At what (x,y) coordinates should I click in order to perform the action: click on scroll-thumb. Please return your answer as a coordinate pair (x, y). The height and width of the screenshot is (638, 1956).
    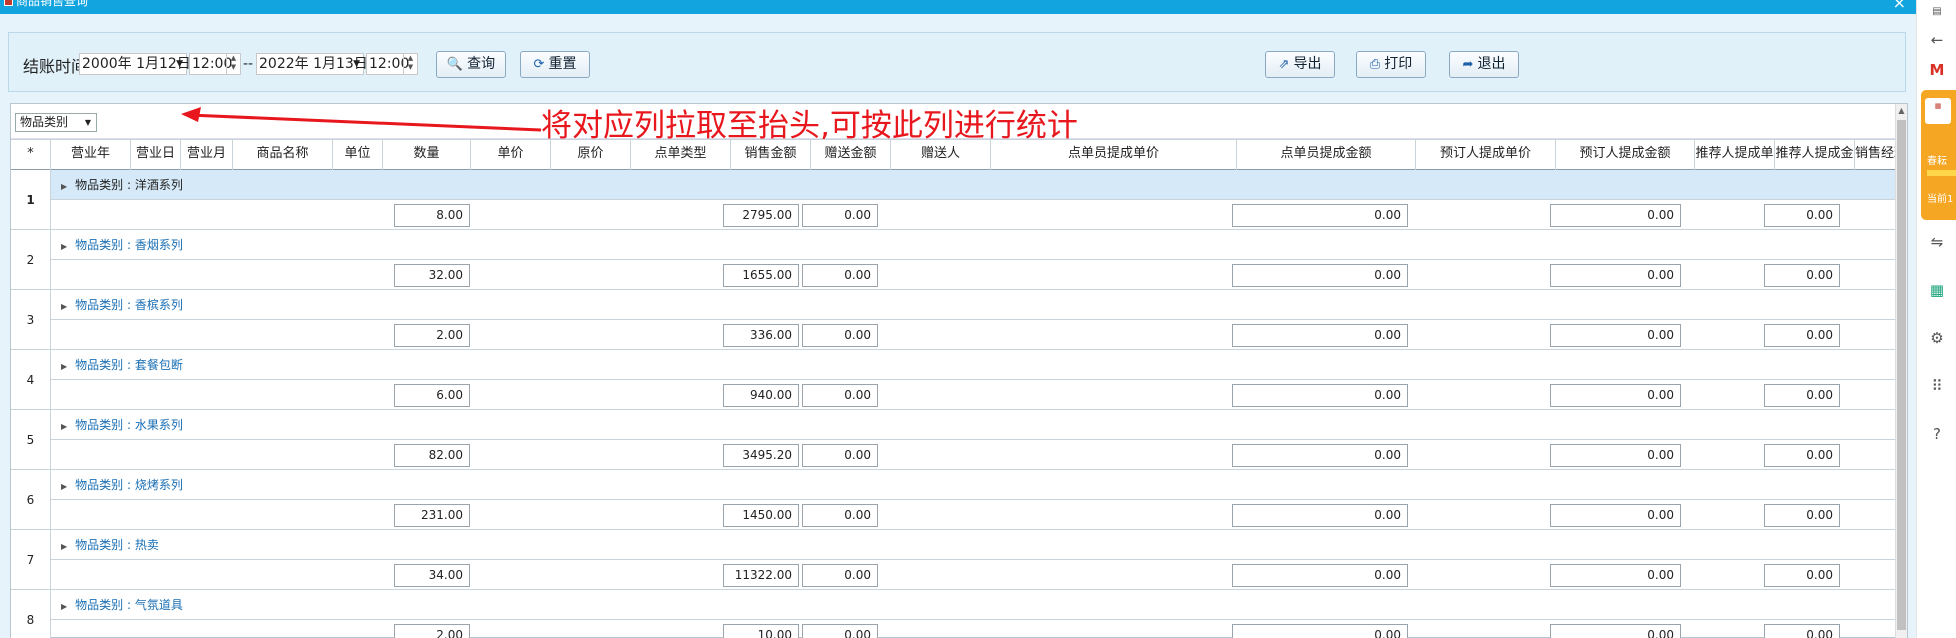
    Looking at the image, I should click on (1901, 375).